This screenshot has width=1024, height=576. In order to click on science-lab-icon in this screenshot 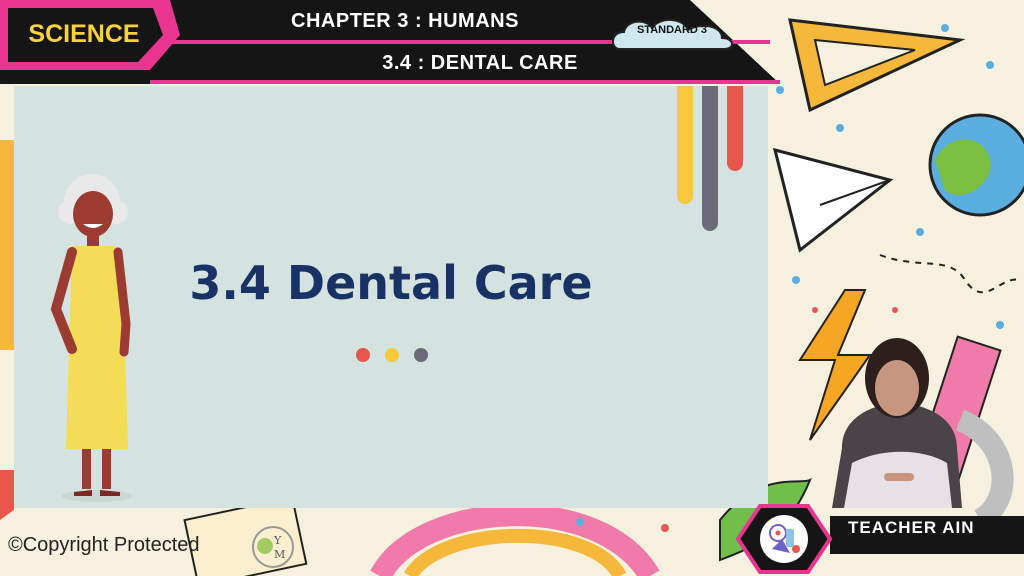, I will do `click(784, 538)`.